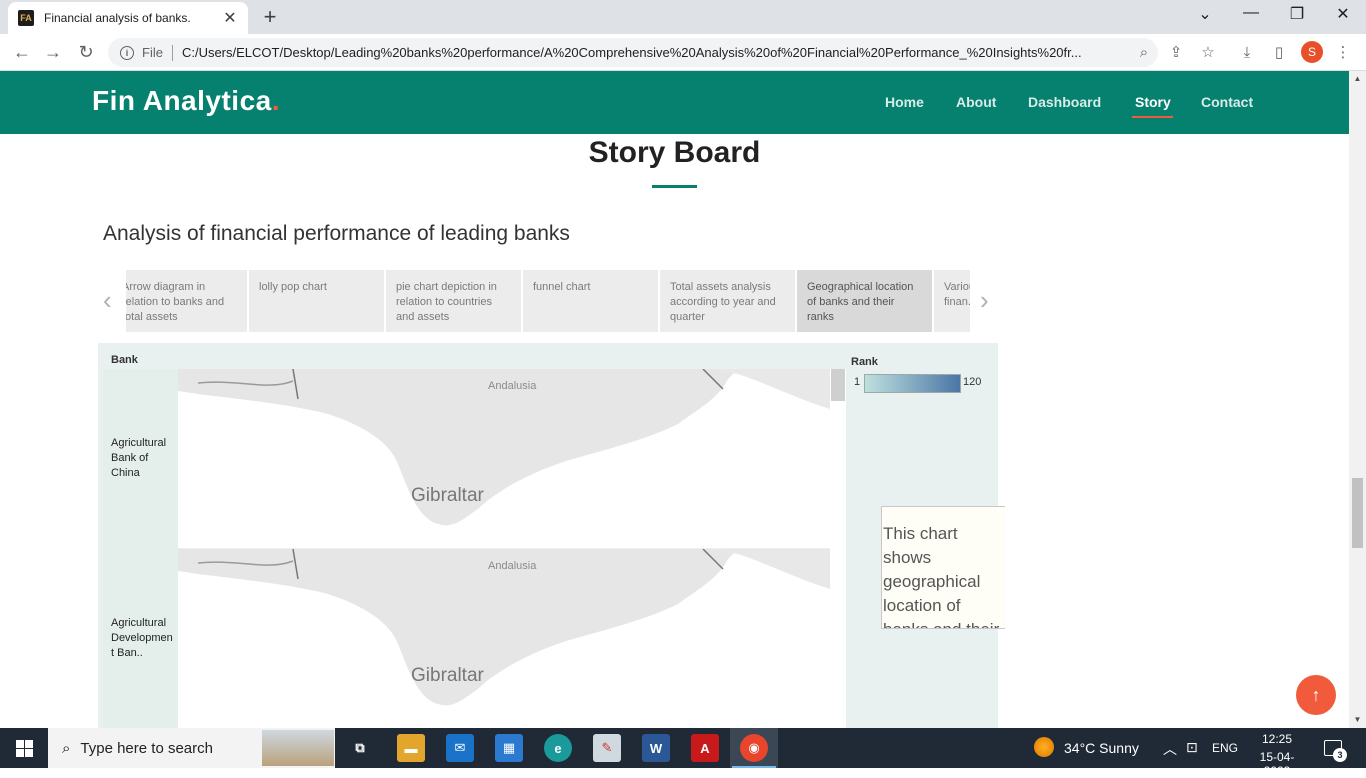 The width and height of the screenshot is (1366, 778). I want to click on minimize-button: —, so click(1251, 13).